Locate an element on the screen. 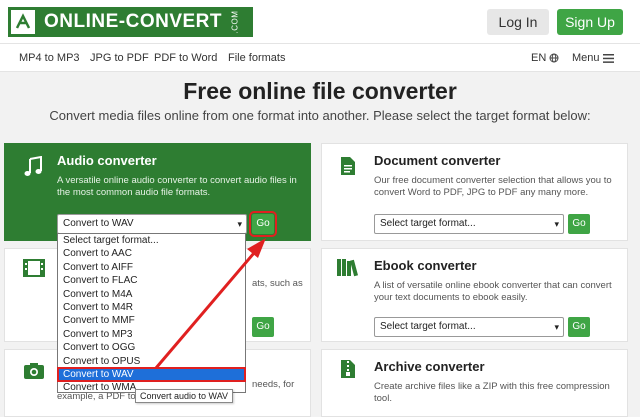  hamburger-icon is located at coordinates (608, 58).